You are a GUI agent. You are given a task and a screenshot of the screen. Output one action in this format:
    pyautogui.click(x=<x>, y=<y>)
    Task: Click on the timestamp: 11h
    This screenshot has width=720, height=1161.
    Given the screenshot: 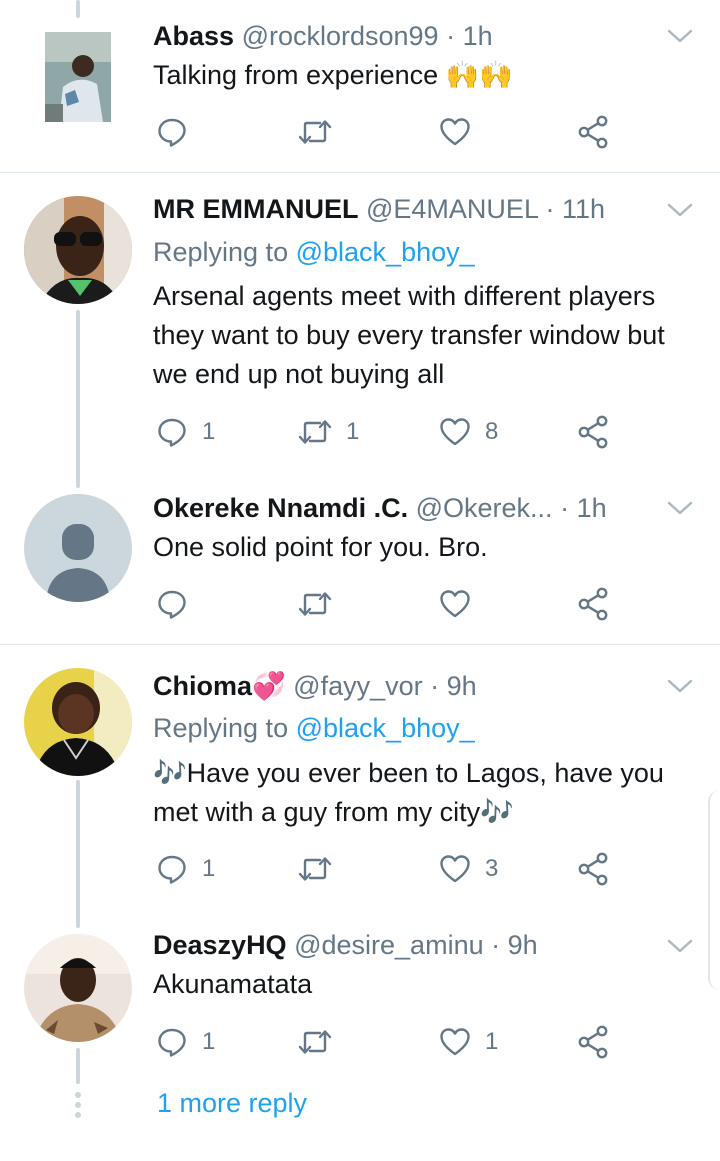 What is the action you would take?
    pyautogui.click(x=583, y=209)
    